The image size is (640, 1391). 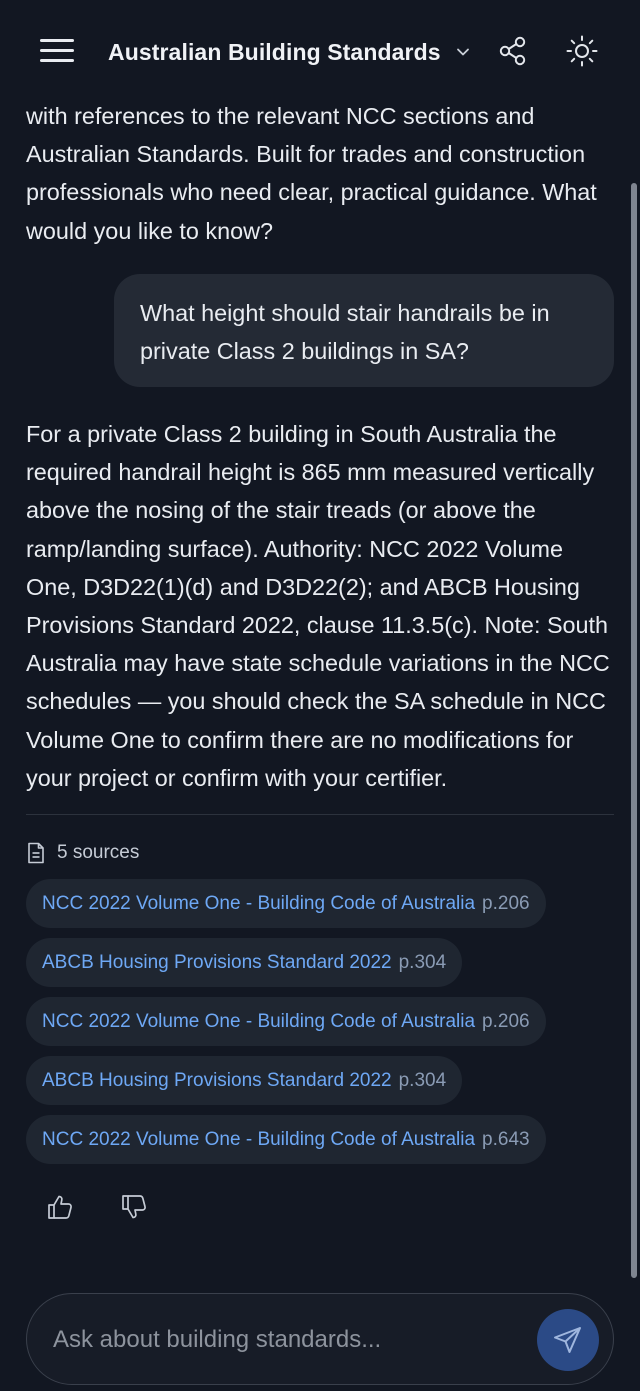 I want to click on send-button, so click(x=568, y=1340).